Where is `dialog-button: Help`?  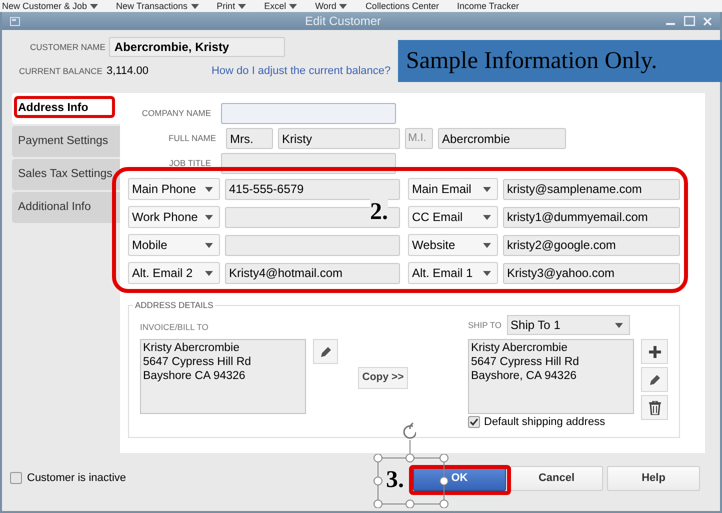
dialog-button: Help is located at coordinates (653, 478).